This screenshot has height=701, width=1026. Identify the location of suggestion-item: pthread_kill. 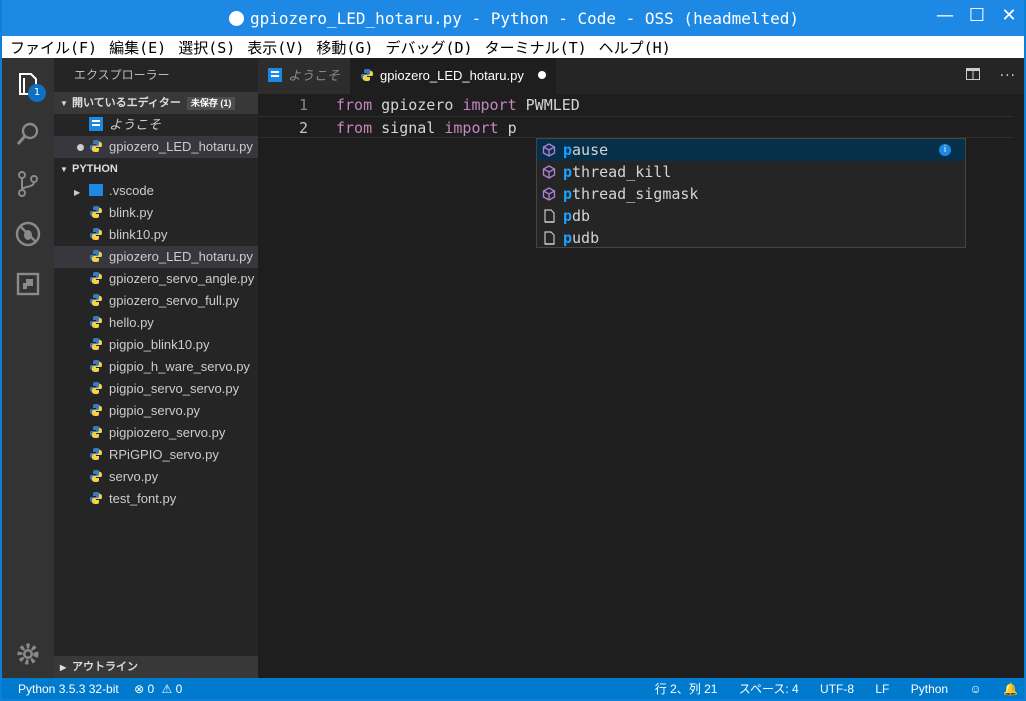
(751, 172).